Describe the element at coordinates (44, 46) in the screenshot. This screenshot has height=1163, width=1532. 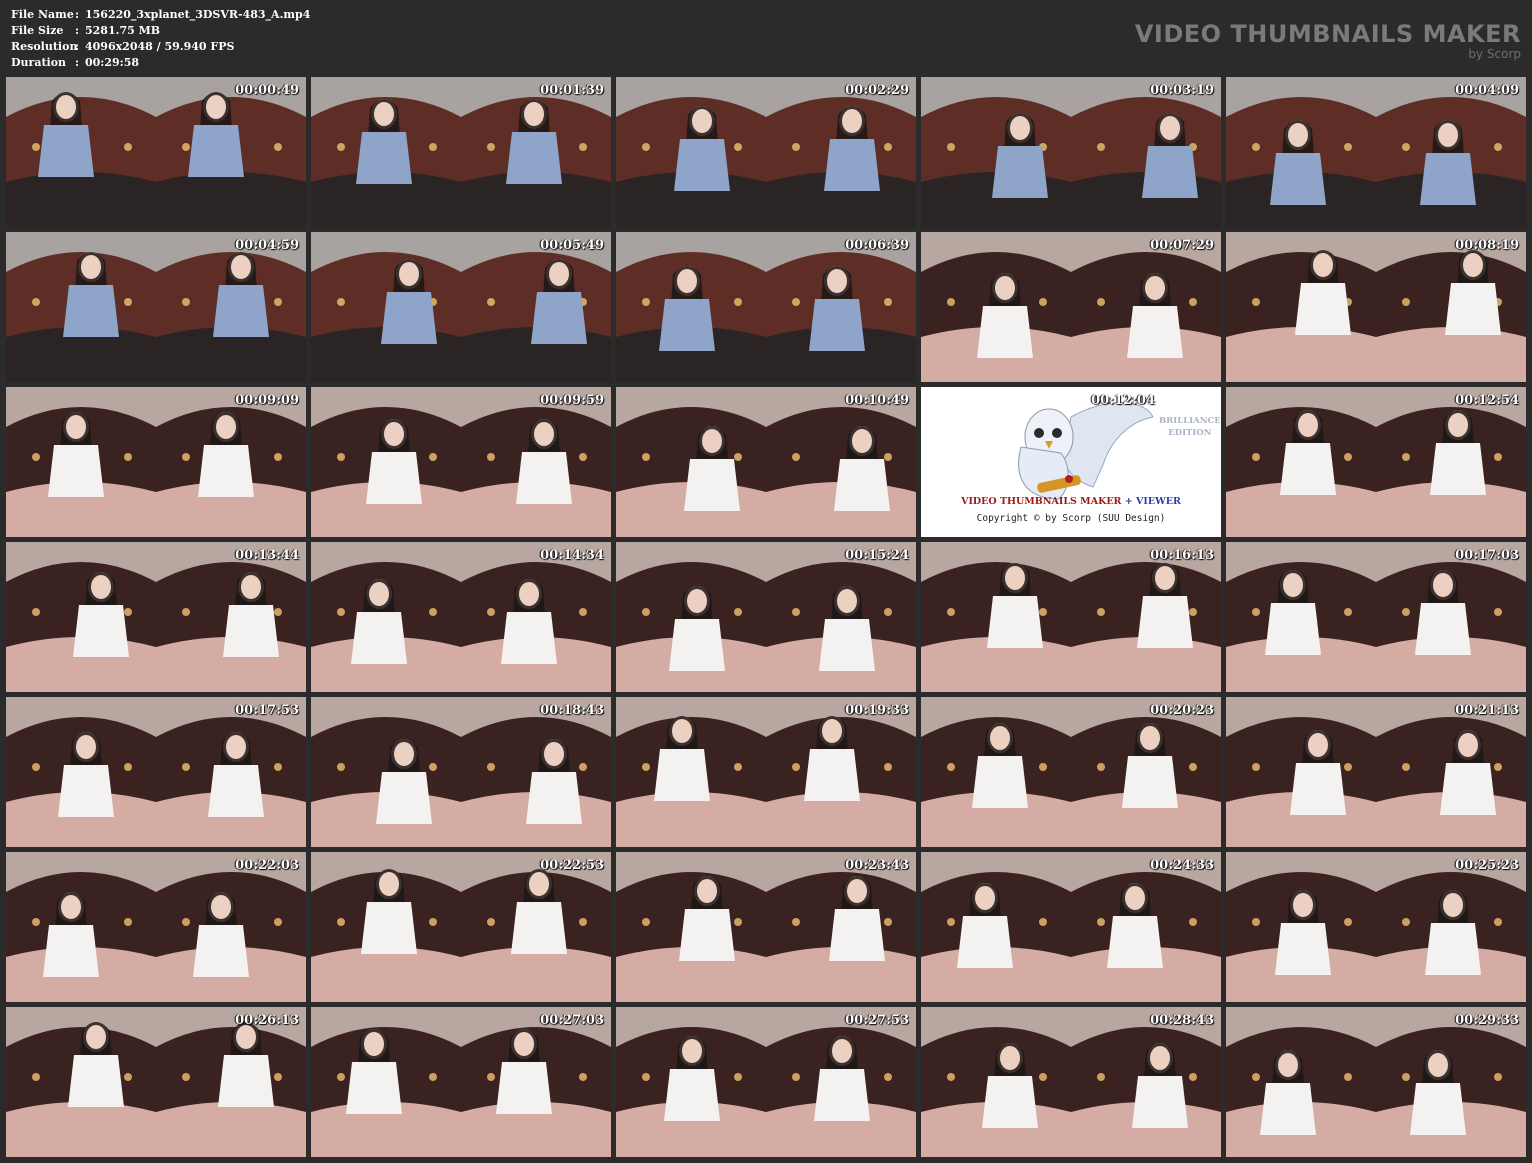
I see `info-label: Resolution` at that location.